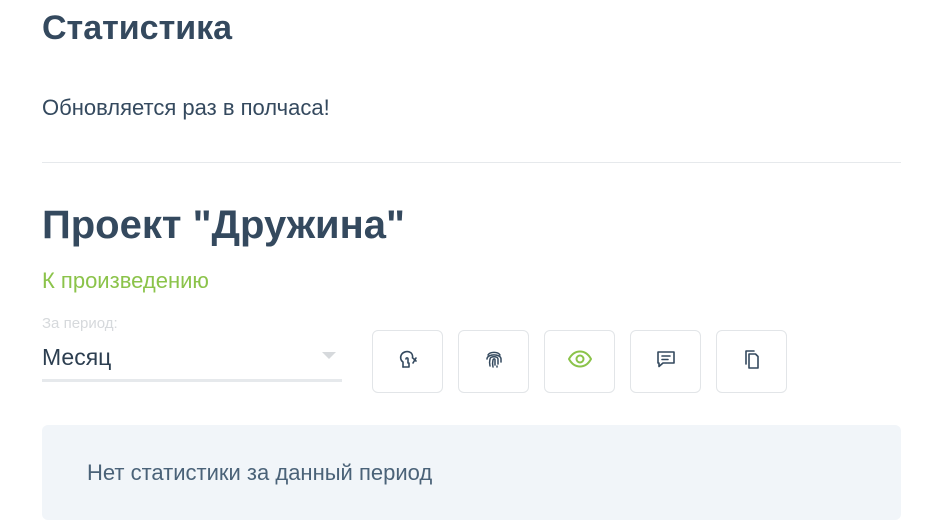 The image size is (933, 527). What do you see at coordinates (192, 360) in the screenshot?
I see `period-select: Месяц` at bounding box center [192, 360].